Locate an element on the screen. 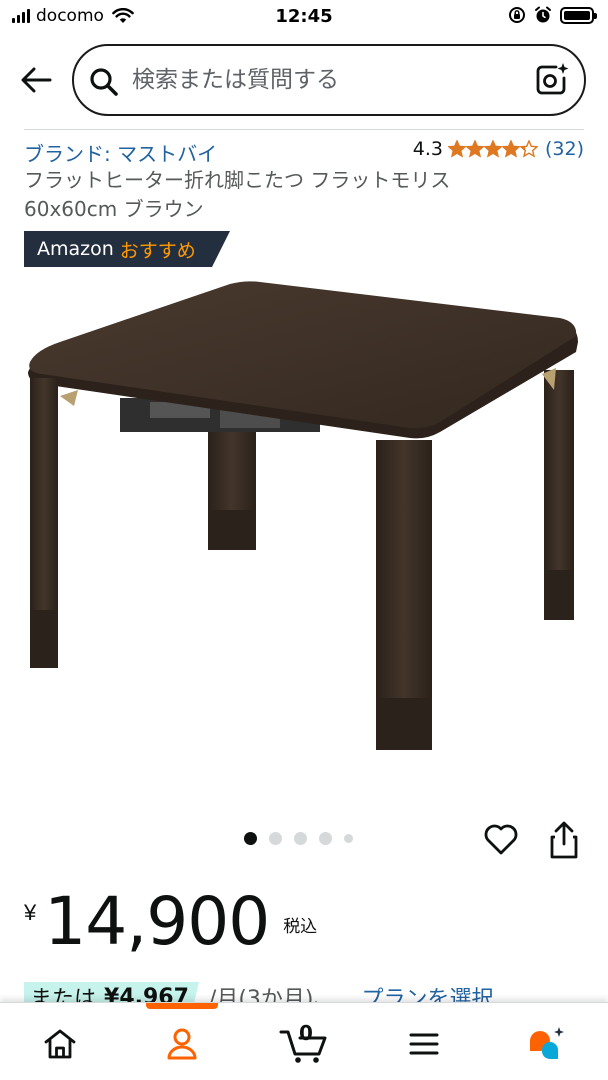 Image resolution: width=608 pixels, height=1080 pixels. camera-search-icon is located at coordinates (552, 80).